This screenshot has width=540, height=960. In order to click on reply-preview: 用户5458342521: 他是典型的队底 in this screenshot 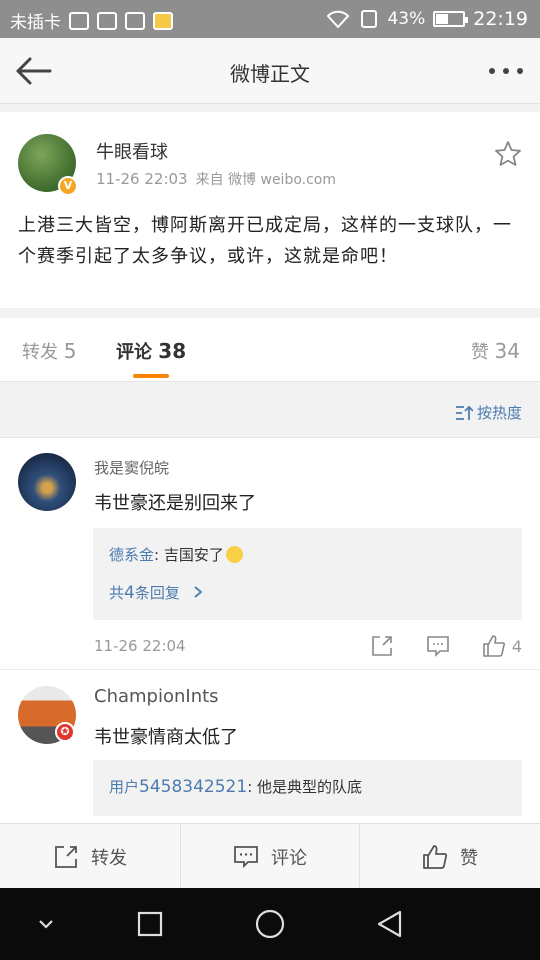, I will do `click(307, 788)`.